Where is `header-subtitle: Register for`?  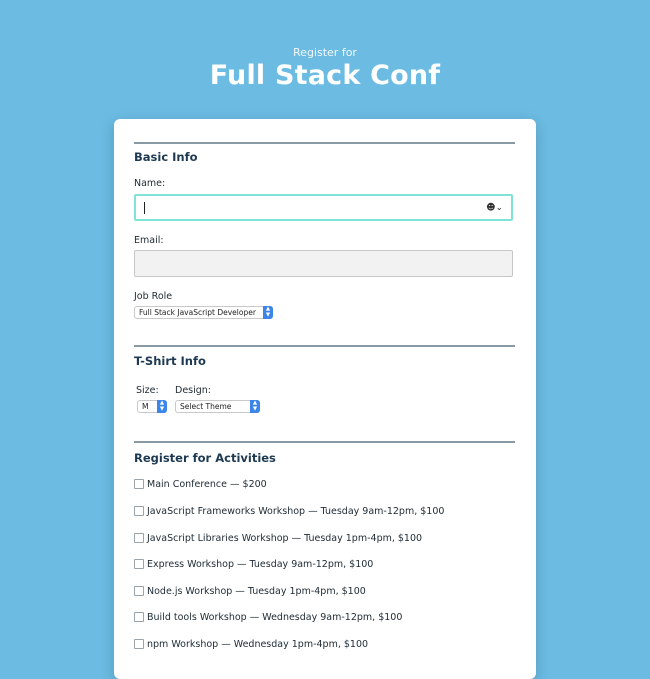
header-subtitle: Register for is located at coordinates (325, 52).